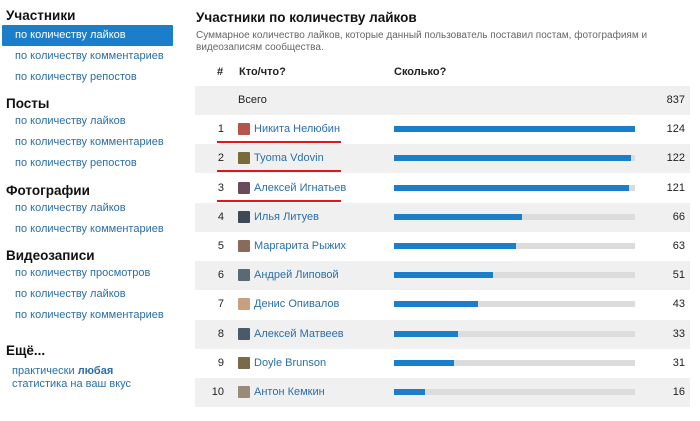 Image resolution: width=700 pixels, height=421 pixels. Describe the element at coordinates (442, 100) in the screenshot. I see `table-row-total: Всего 837` at that location.